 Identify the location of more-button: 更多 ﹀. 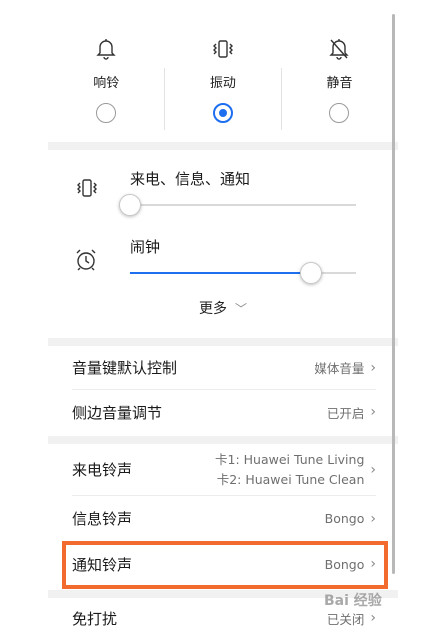
(223, 308).